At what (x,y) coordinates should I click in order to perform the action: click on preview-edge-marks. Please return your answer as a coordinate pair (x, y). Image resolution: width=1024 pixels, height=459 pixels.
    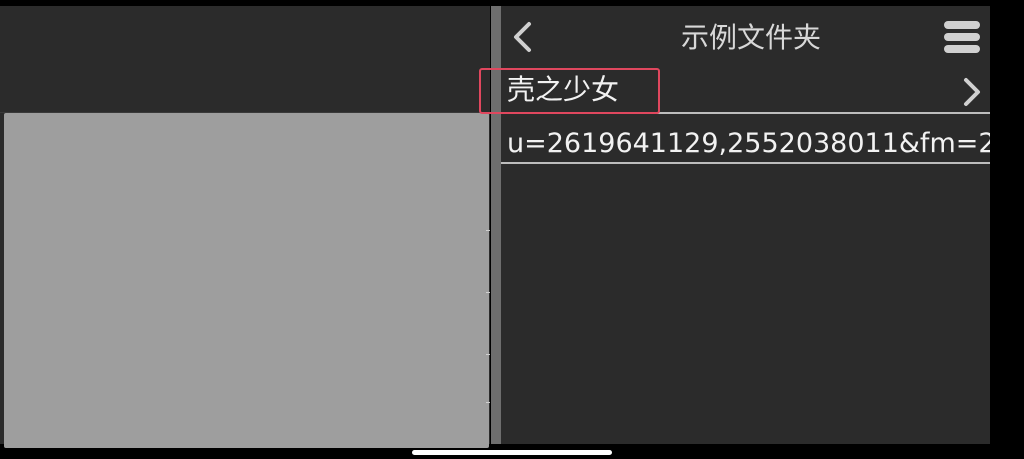
    Looking at the image, I should click on (488, 320).